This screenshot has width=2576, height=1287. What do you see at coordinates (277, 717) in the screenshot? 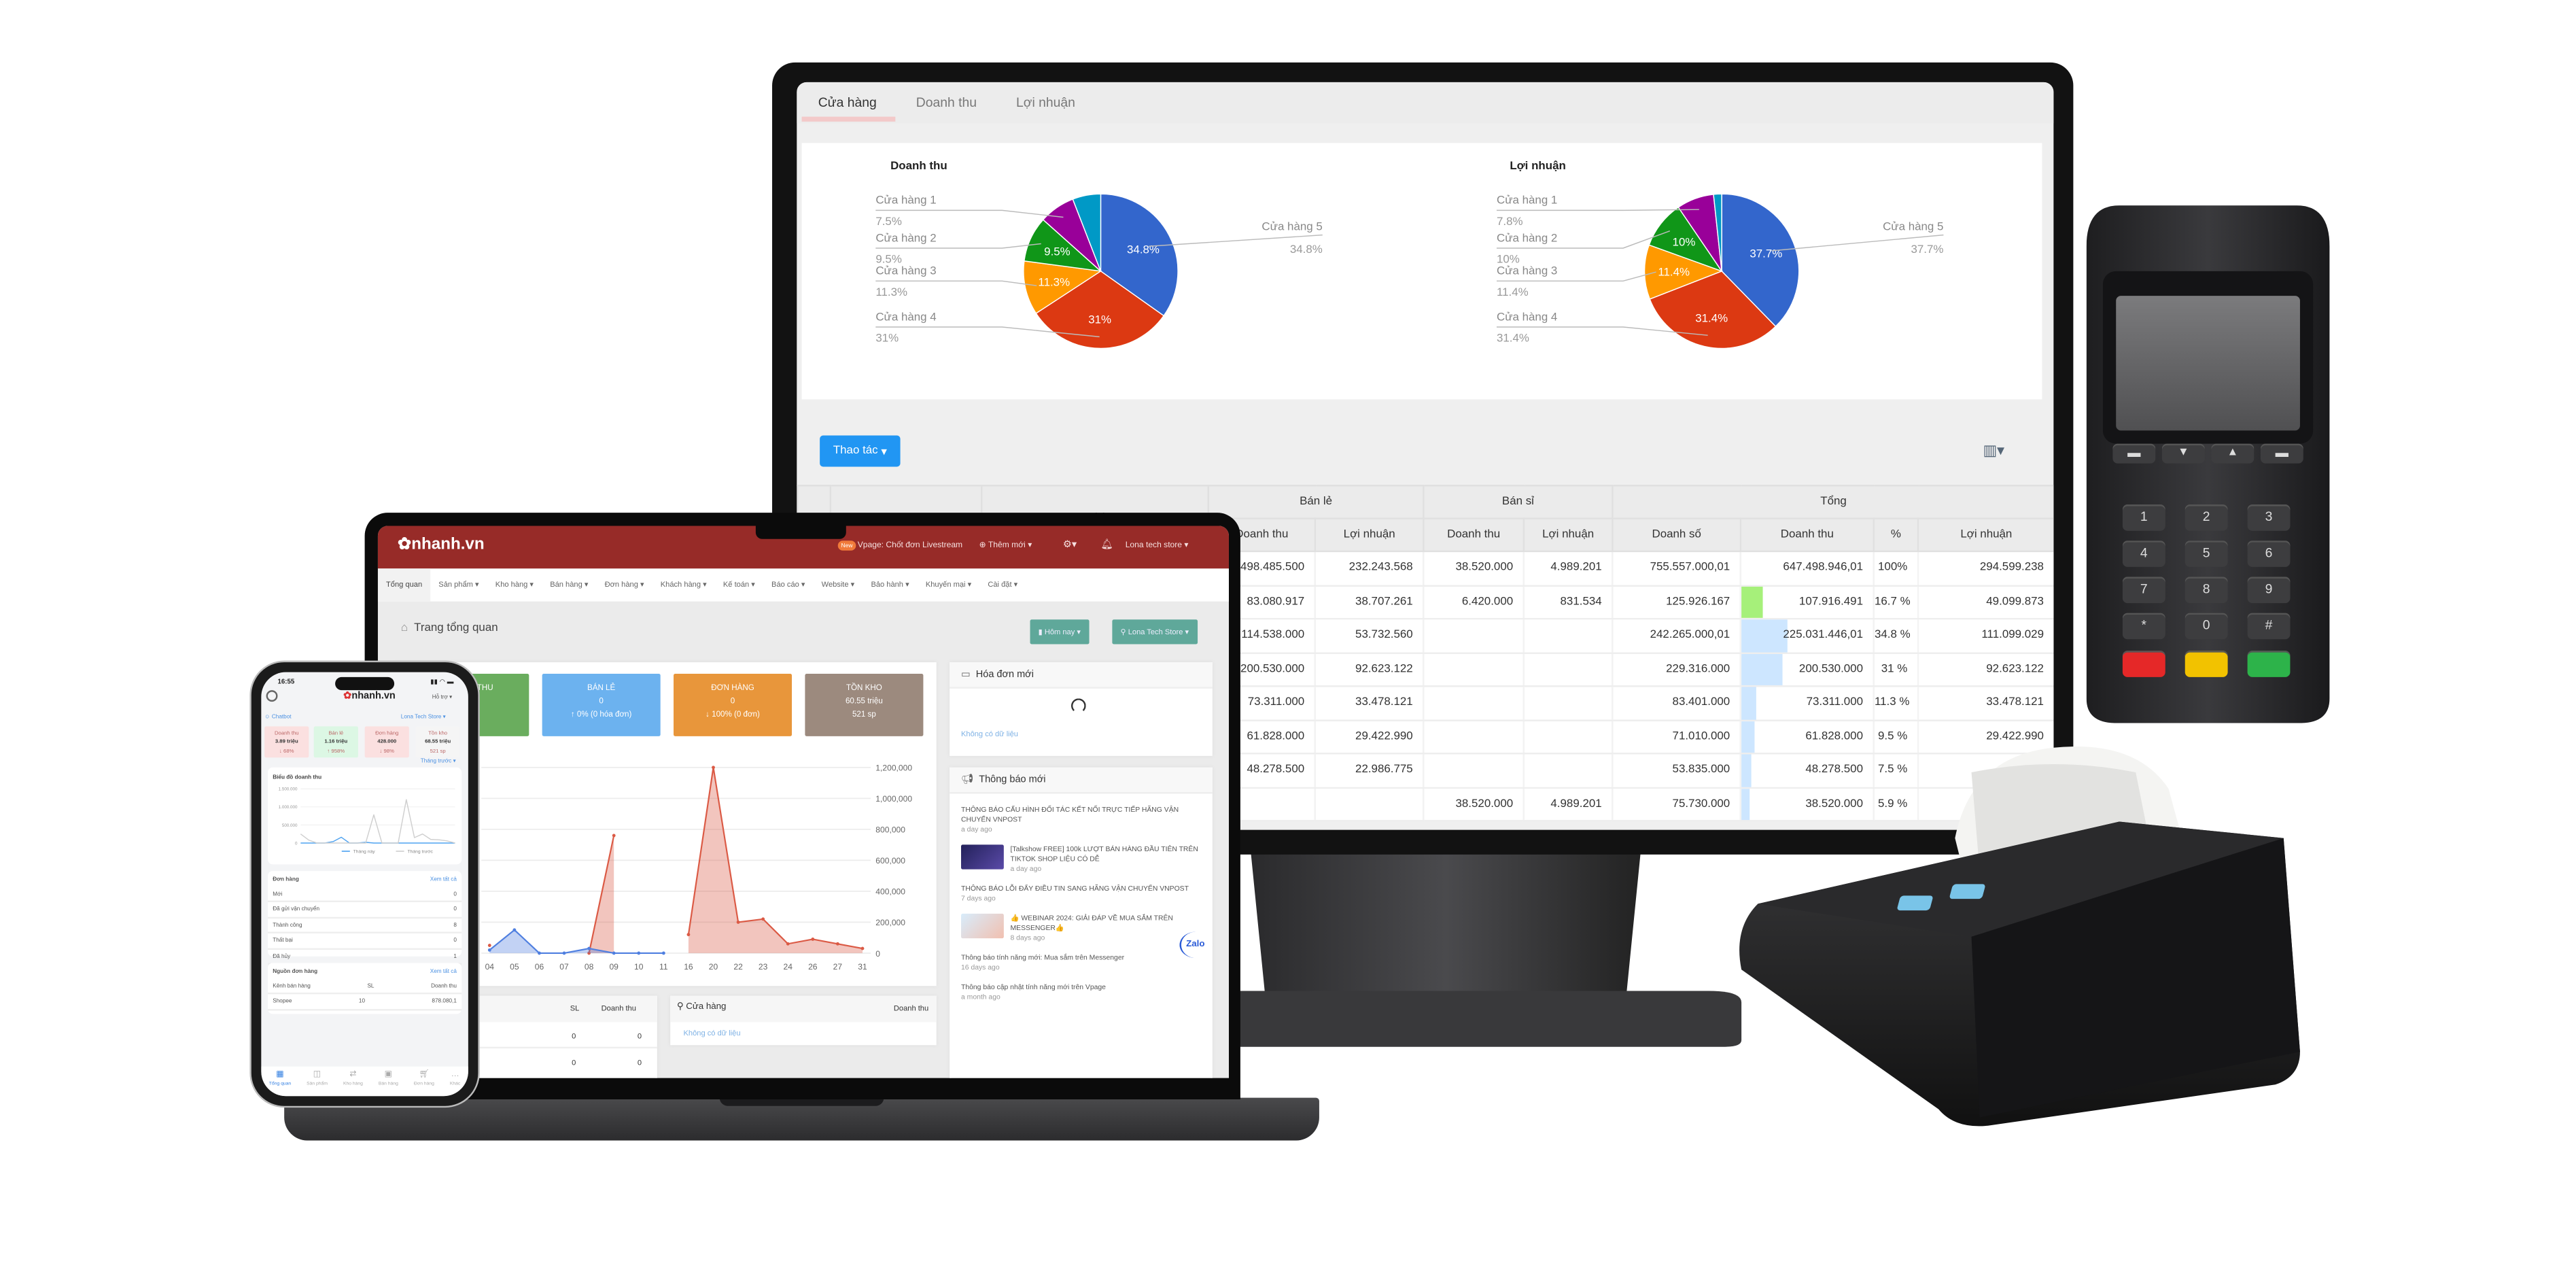
I see `chatbot-link: ☺ Chatbot` at bounding box center [277, 717].